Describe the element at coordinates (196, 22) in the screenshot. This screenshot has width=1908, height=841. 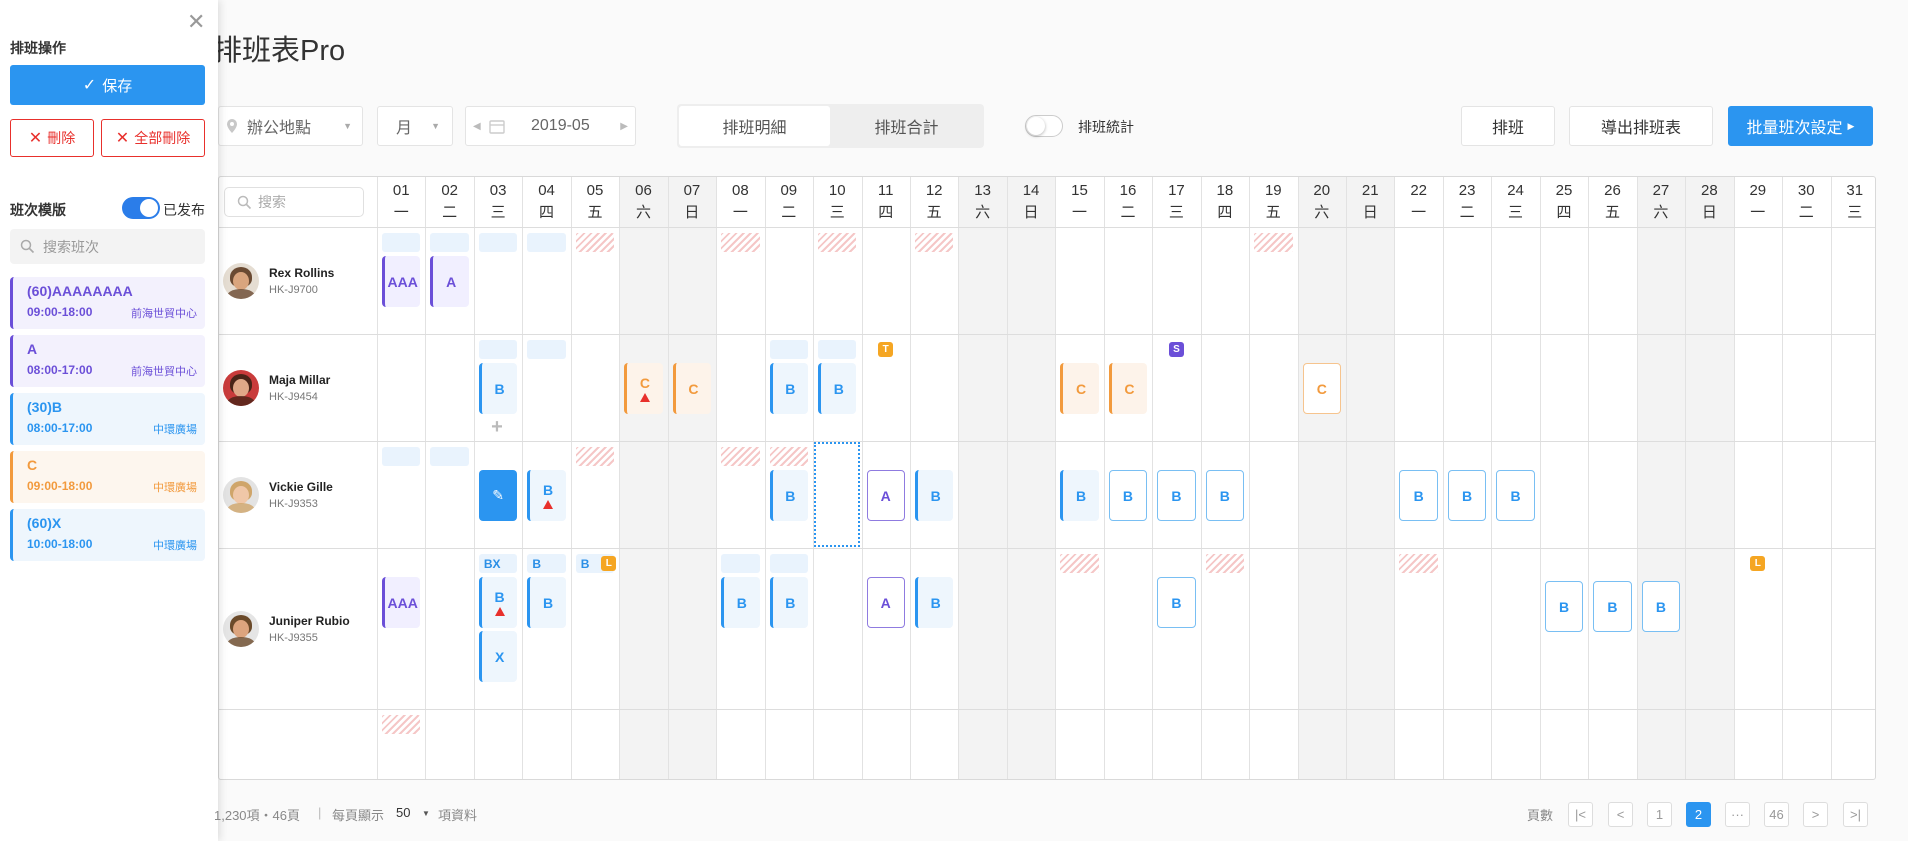
I see `close-icon: ✕` at that location.